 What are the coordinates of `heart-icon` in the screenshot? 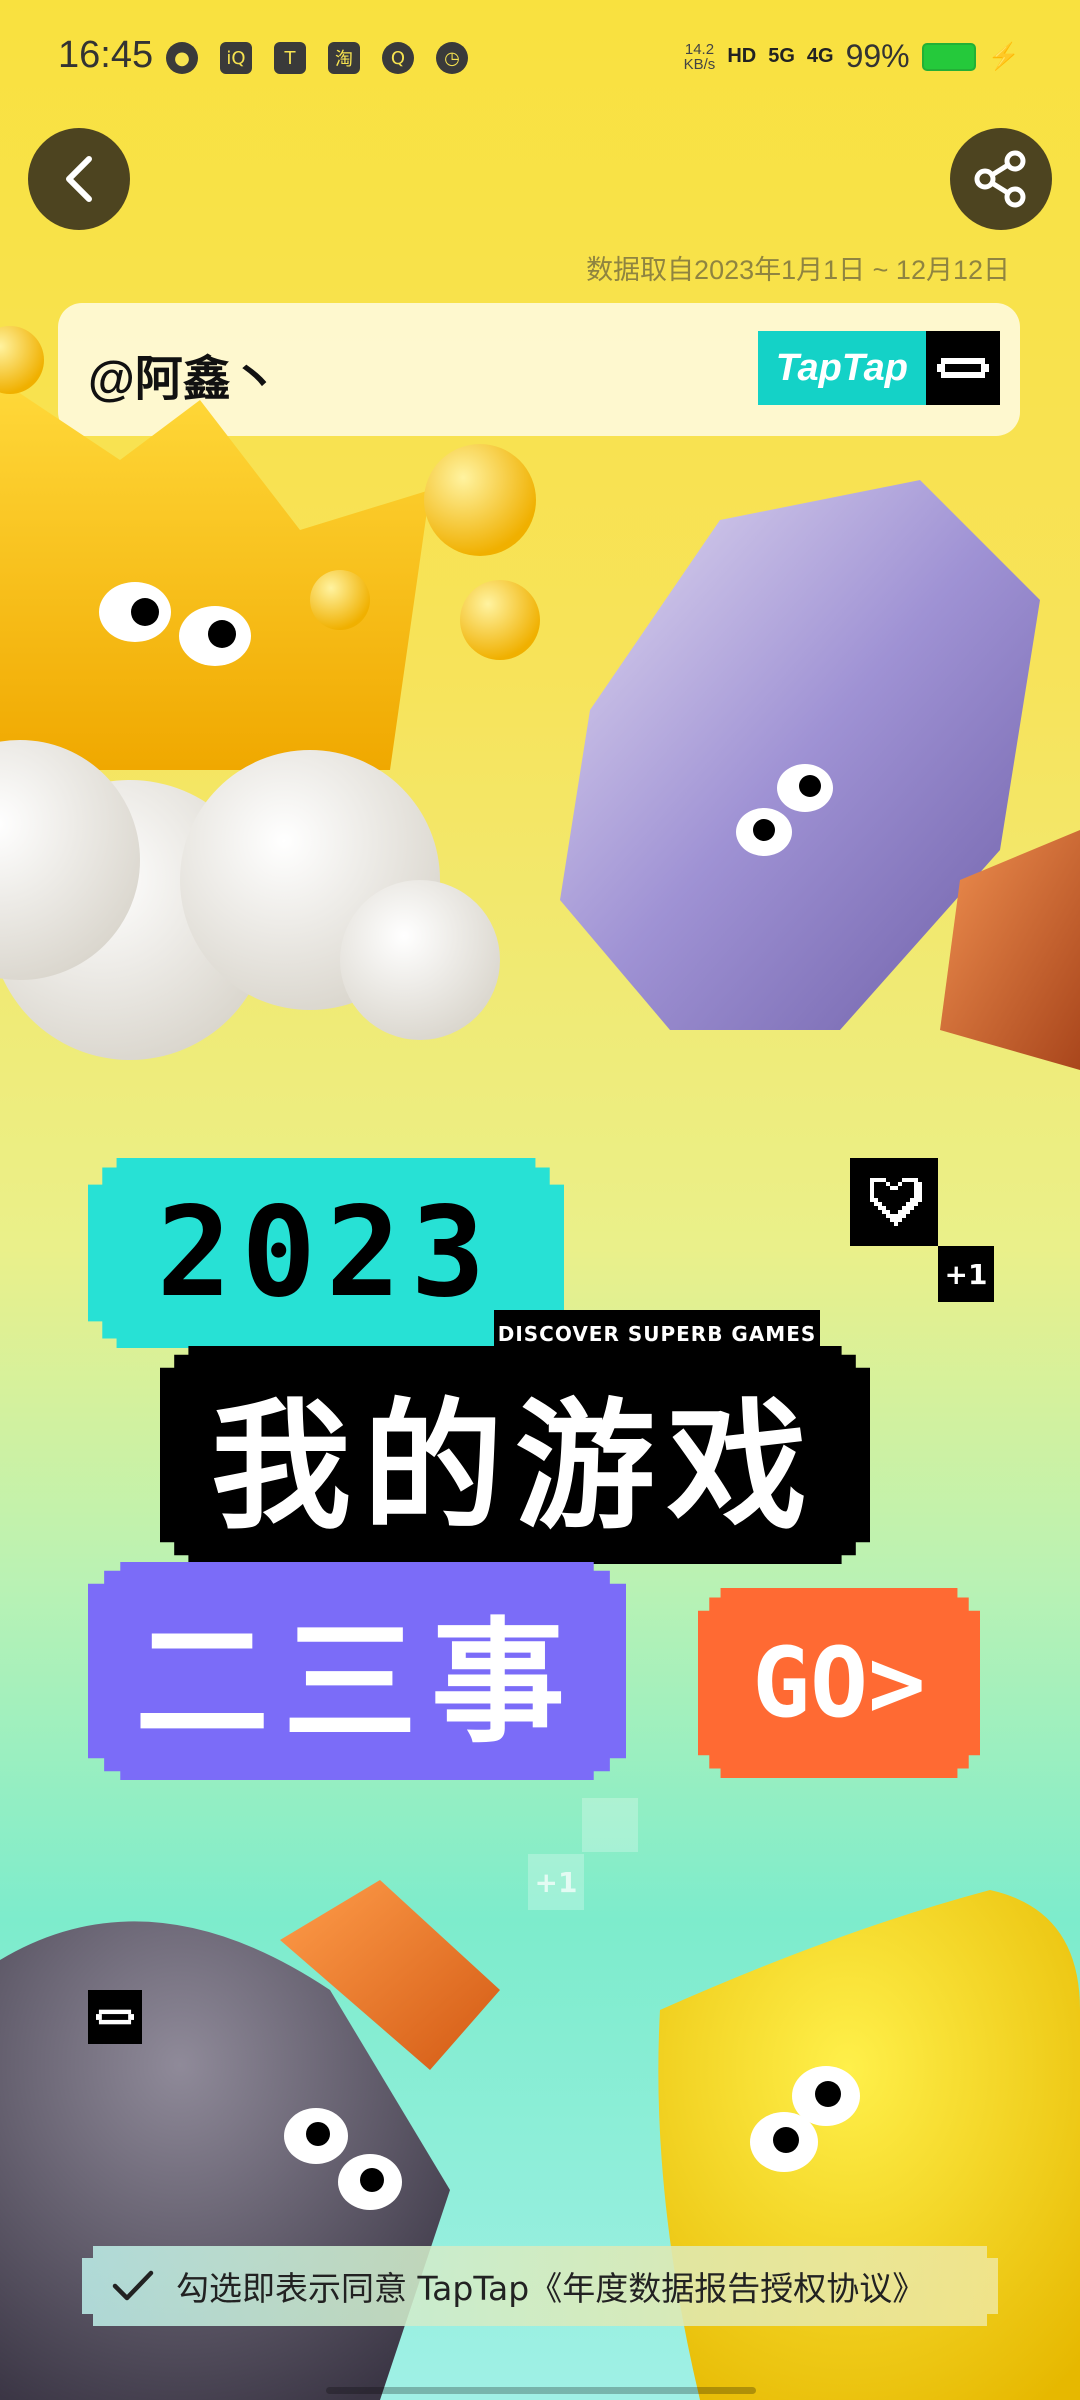 It's located at (894, 1202).